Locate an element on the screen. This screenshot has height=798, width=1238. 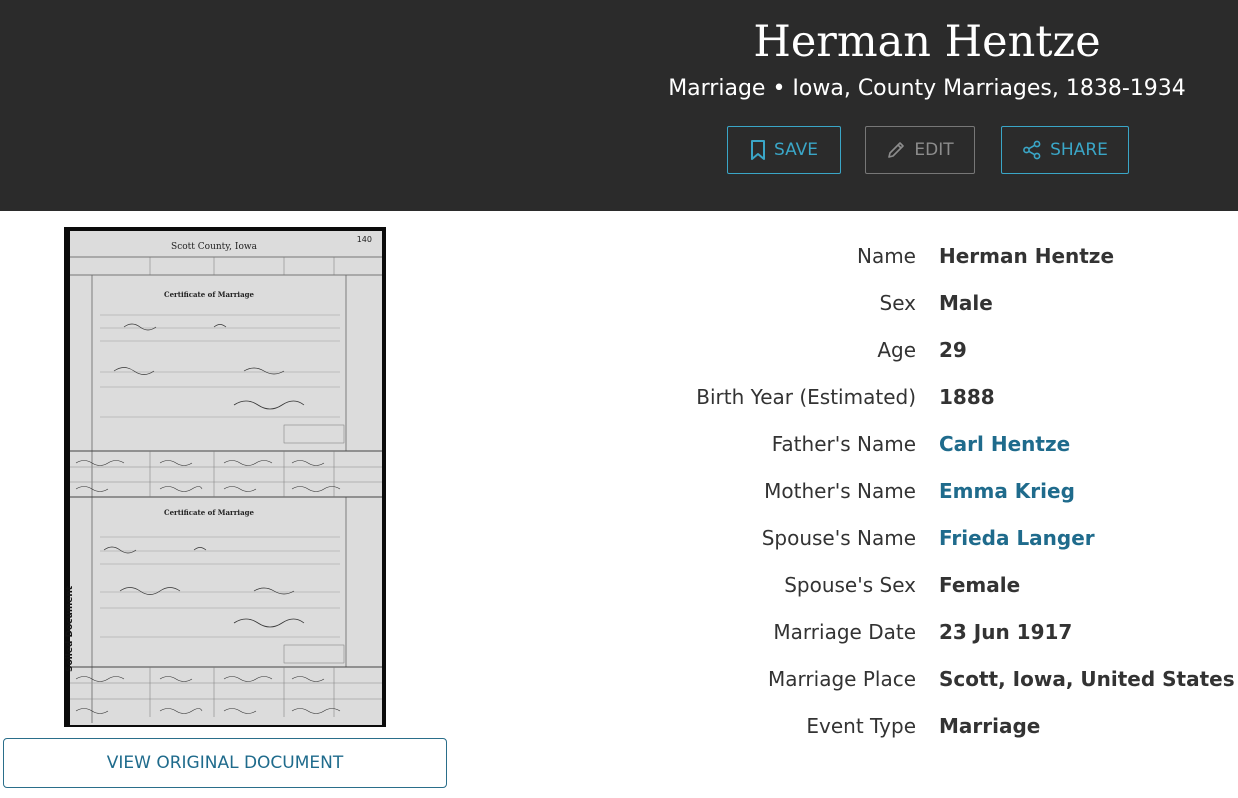
fact-row: Age 29 is located at coordinates (919, 350).